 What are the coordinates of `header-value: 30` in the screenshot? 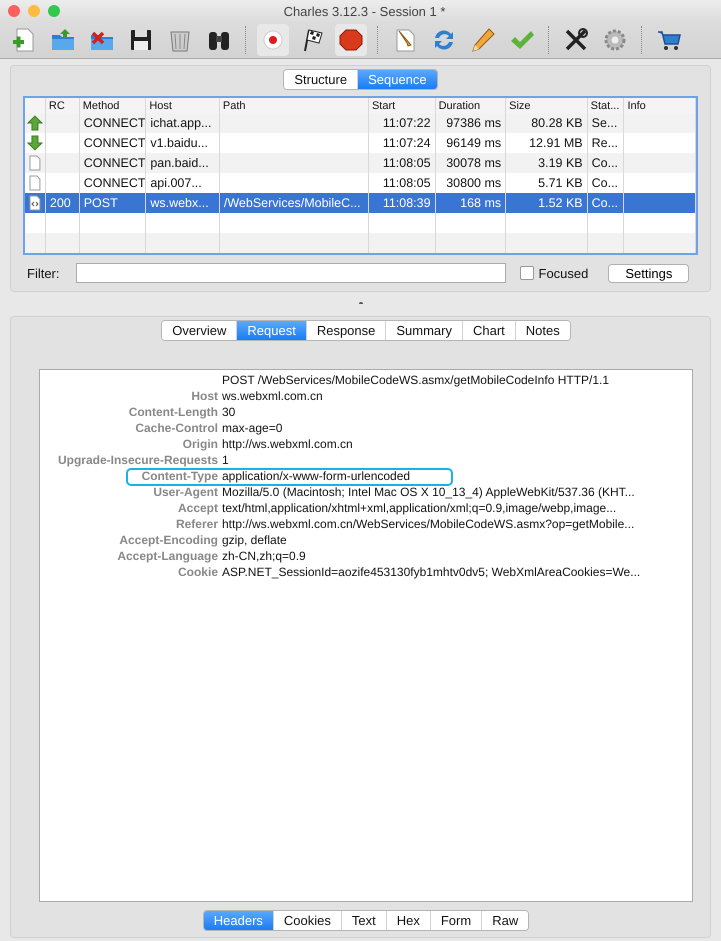 It's located at (229, 412).